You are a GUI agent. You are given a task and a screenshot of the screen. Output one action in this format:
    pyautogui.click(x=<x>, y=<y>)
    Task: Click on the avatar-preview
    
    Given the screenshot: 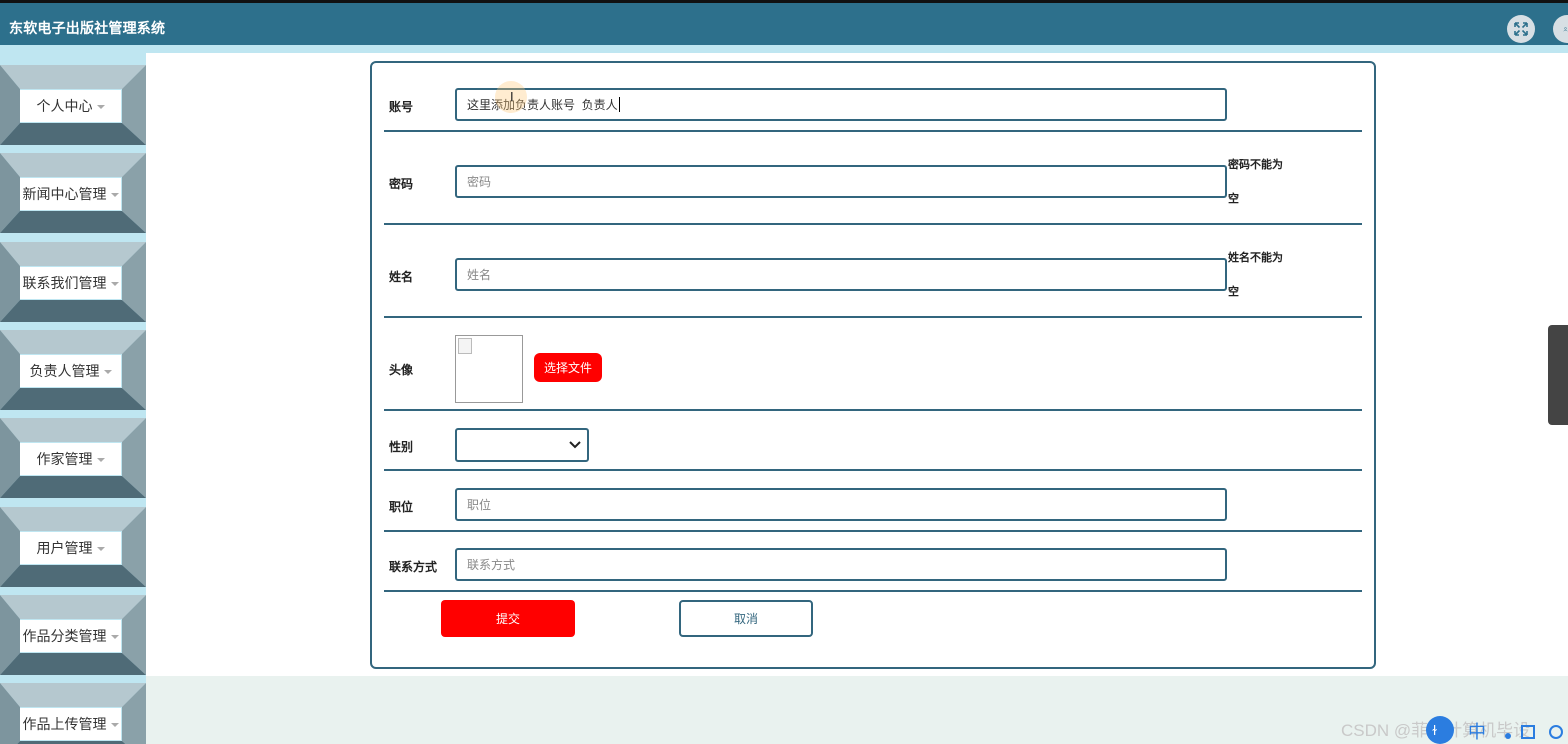 What is the action you would take?
    pyautogui.click(x=489, y=369)
    